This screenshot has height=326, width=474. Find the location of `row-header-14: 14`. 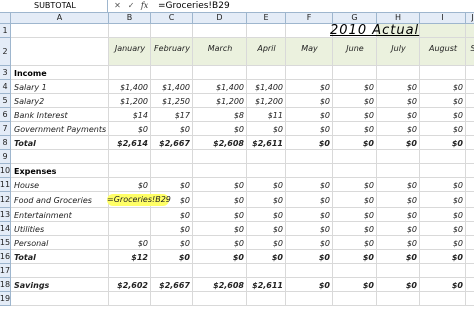

row-header-14: 14 is located at coordinates (5, 229).